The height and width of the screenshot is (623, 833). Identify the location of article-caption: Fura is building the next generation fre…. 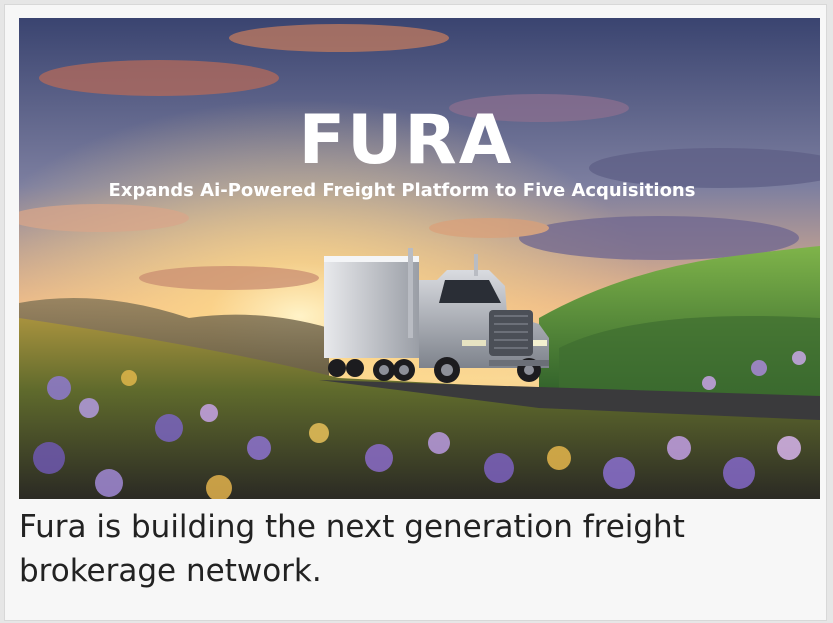
(352, 549).